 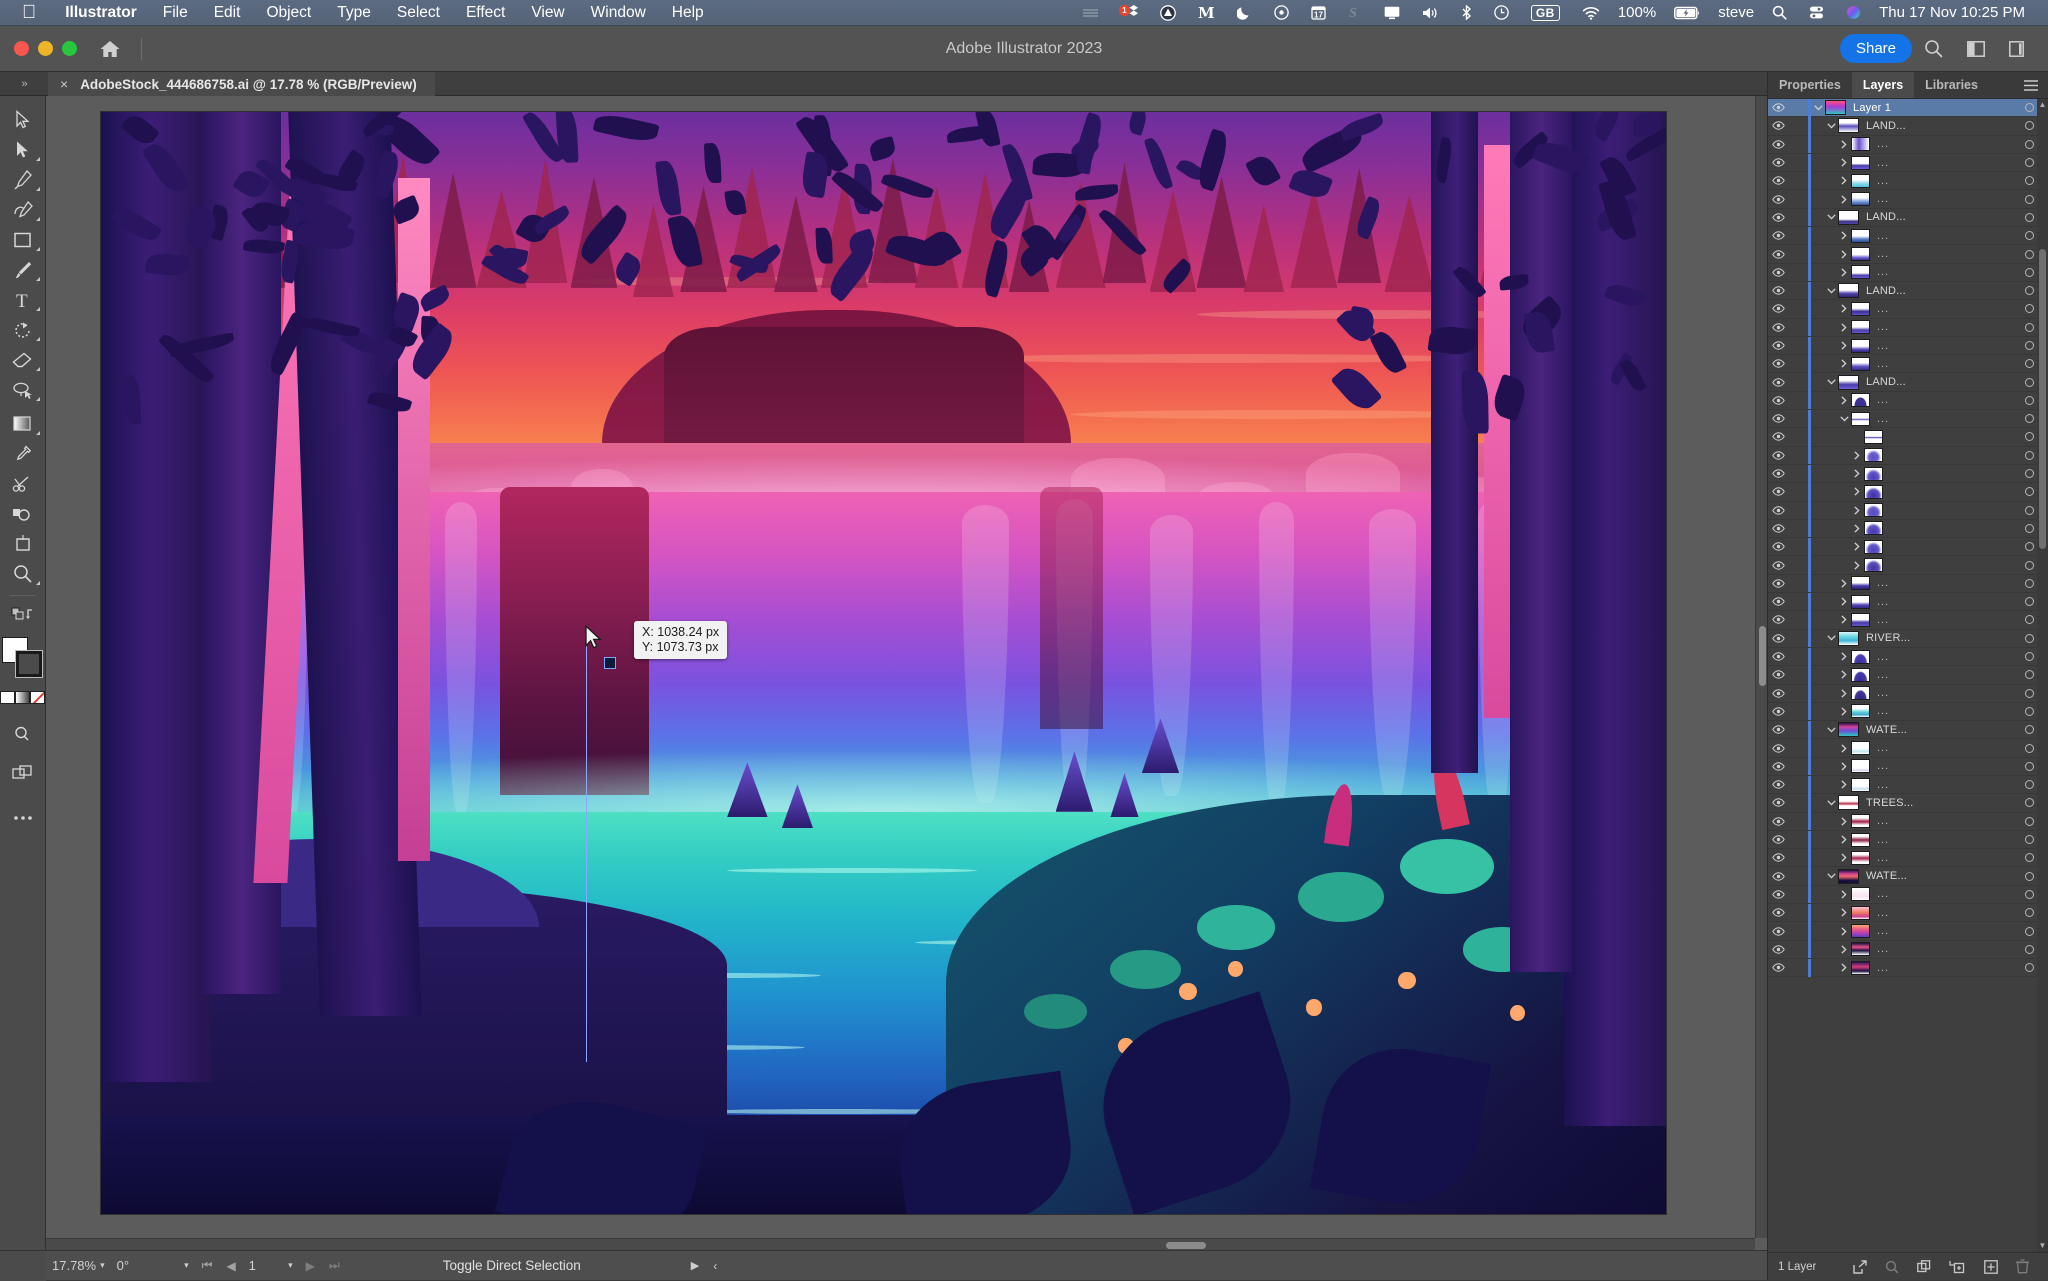 What do you see at coordinates (695, 1265) in the screenshot?
I see `status-menu-arrow-icon: ▶` at bounding box center [695, 1265].